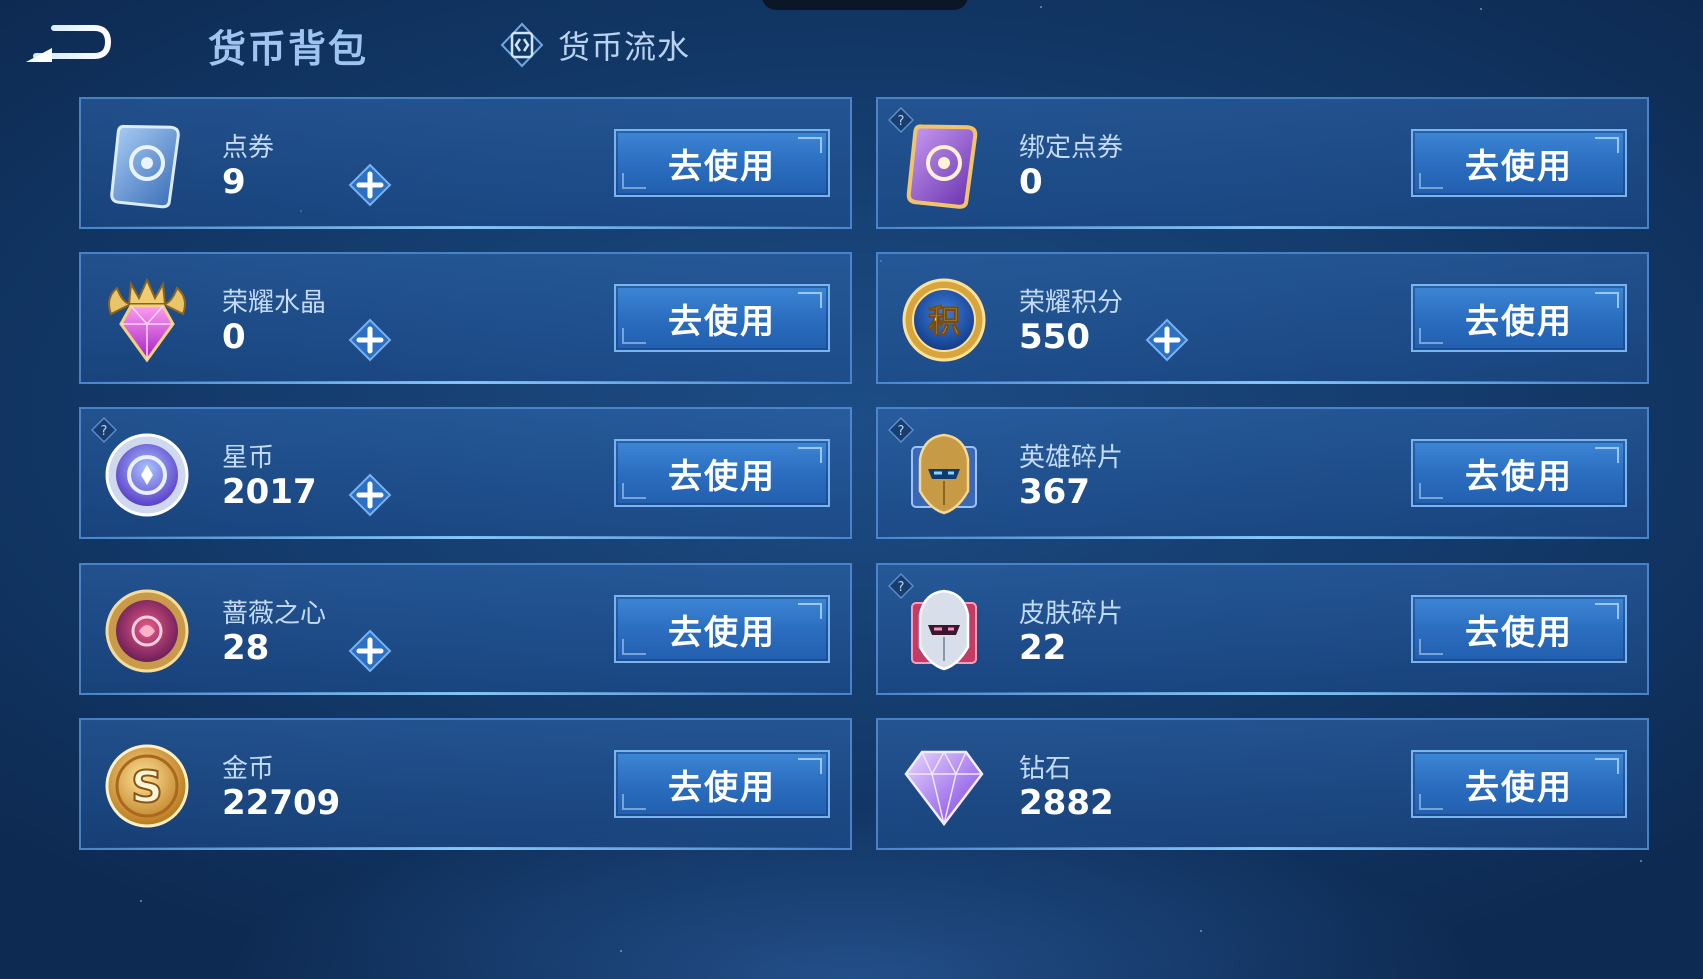 The image size is (1703, 979). I want to click on currency-name: 英雄碎片, so click(1071, 458).